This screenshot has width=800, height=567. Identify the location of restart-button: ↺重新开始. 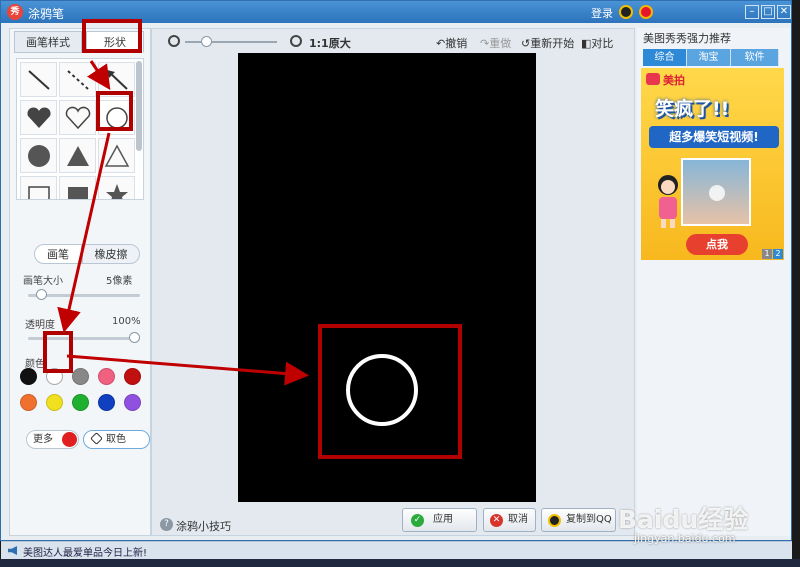
(547, 43).